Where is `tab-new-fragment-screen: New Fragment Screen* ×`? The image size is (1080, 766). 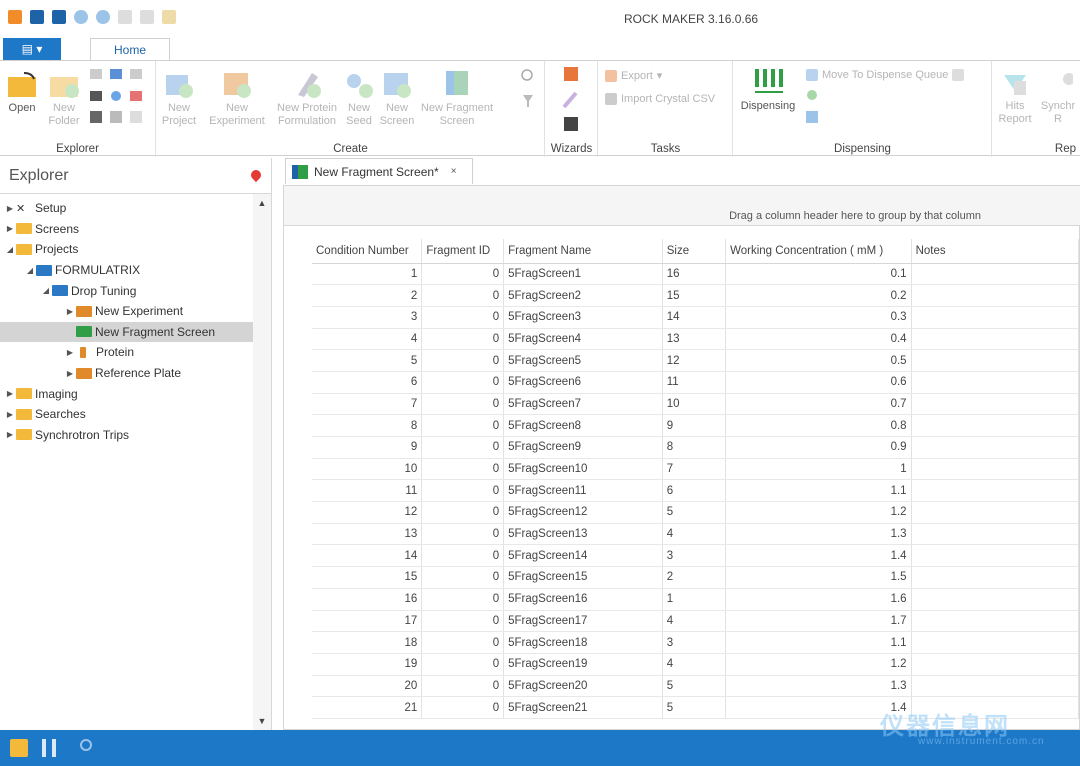 tab-new-fragment-screen: New Fragment Screen* × is located at coordinates (379, 171).